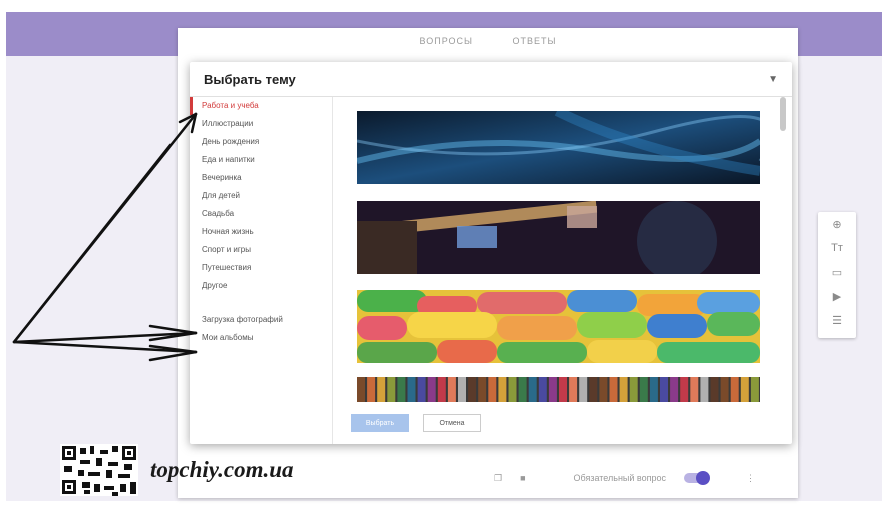  What do you see at coordinates (222, 469) in the screenshot?
I see `watermark-text: topchiy.com.ua` at bounding box center [222, 469].